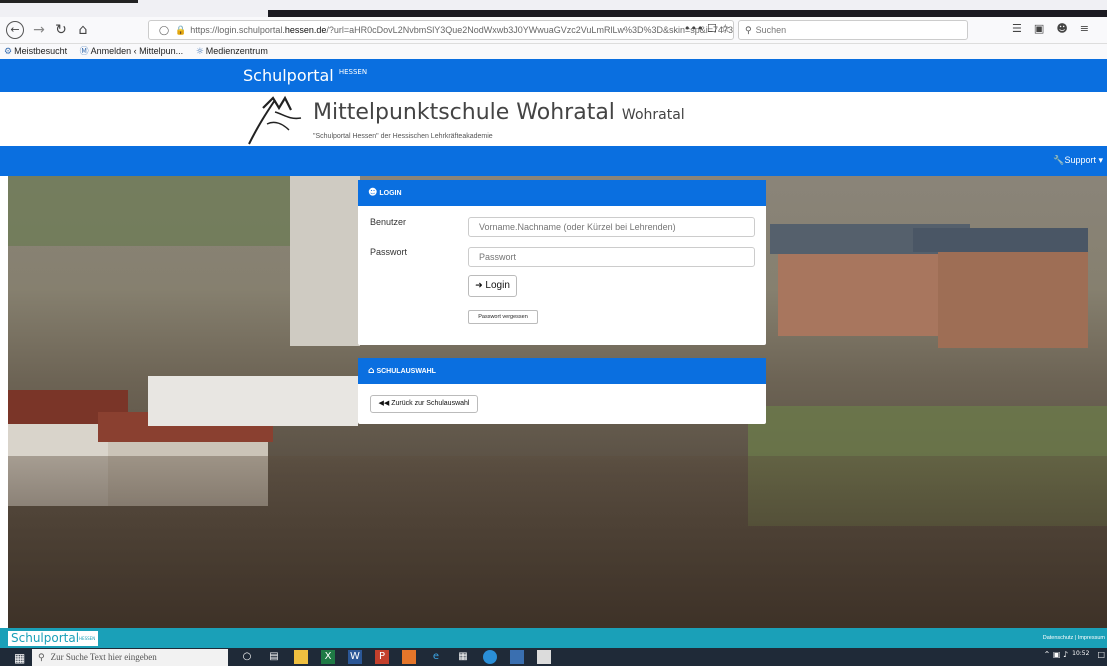  I want to click on system-tray: ⌃ ▣ ♪ 10:52 □, so click(1074, 654).